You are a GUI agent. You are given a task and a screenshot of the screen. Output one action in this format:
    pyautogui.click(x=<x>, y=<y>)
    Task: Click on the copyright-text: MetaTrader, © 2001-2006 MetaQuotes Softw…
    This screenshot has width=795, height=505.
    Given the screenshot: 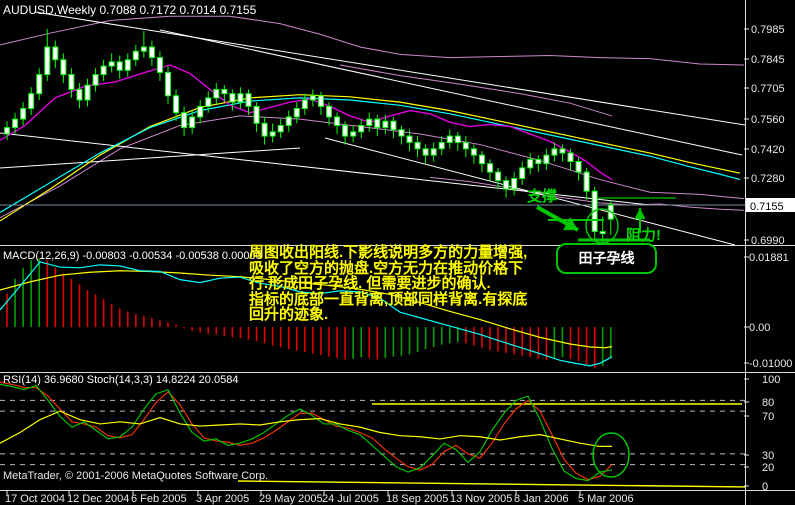 What is the action you would take?
    pyautogui.click(x=136, y=476)
    